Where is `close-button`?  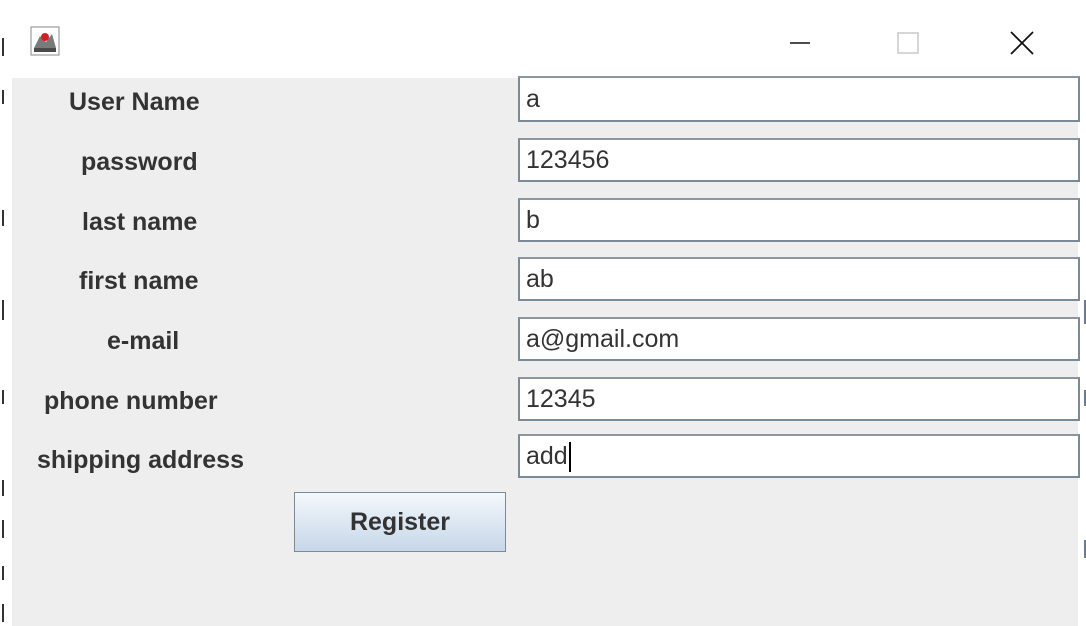
close-button is located at coordinates (1022, 43).